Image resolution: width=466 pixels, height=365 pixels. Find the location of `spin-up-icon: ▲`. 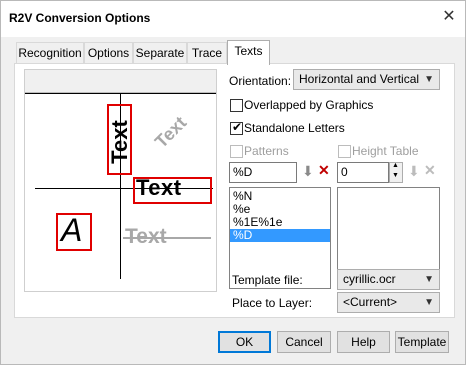

spin-up-icon: ▲ is located at coordinates (395, 165).